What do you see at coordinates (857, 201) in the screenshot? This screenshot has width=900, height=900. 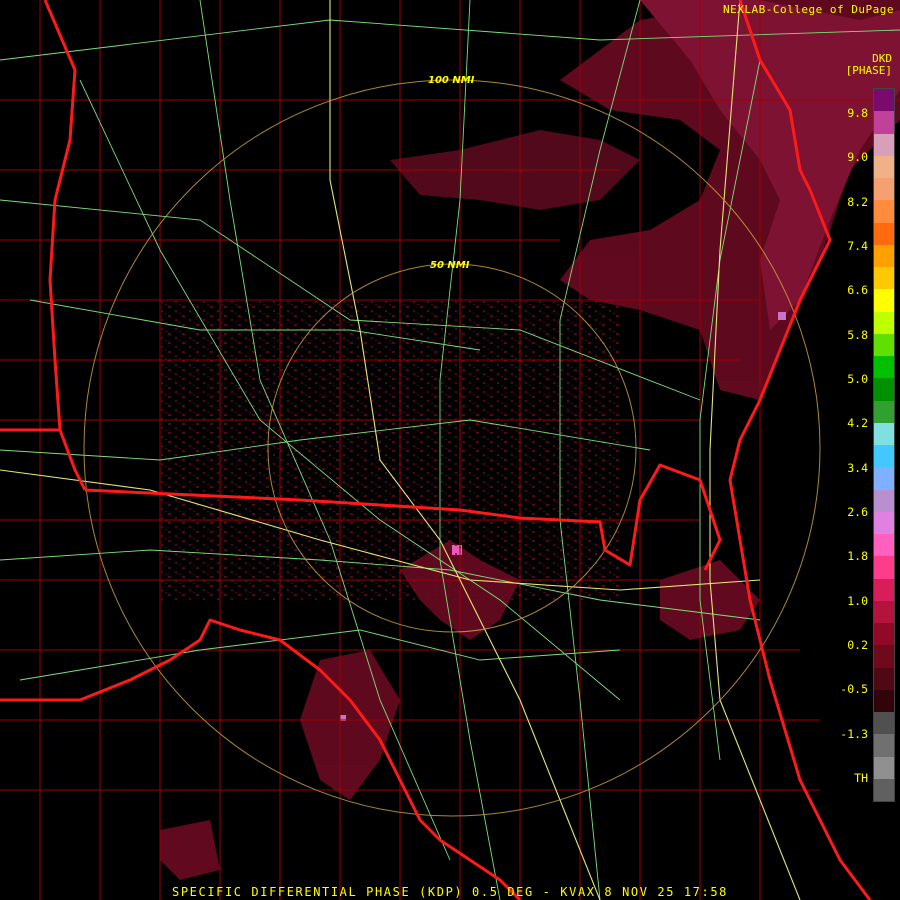 I see `color-scale-label: 8.2` at bounding box center [857, 201].